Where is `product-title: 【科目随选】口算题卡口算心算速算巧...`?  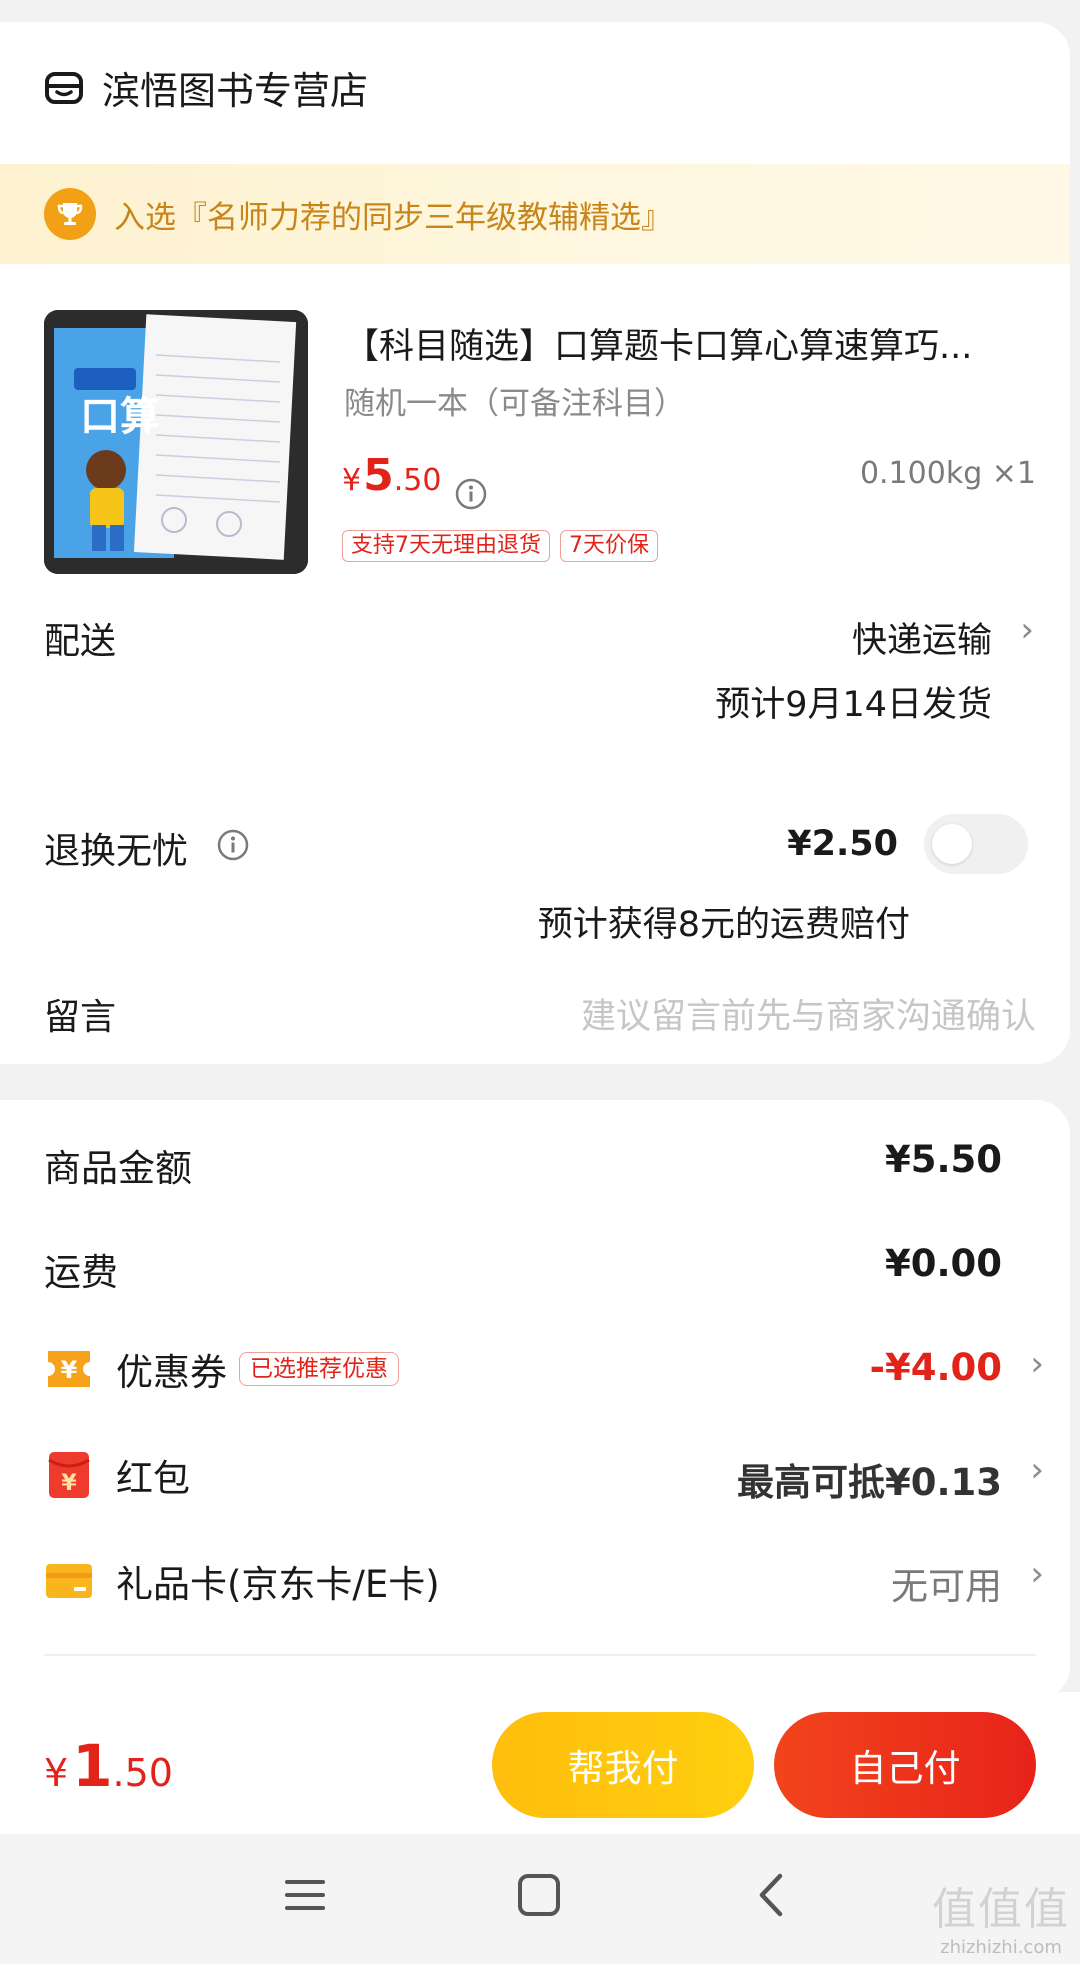 product-title: 【科目随选】口算题卡口算心算速算巧... is located at coordinates (694, 343).